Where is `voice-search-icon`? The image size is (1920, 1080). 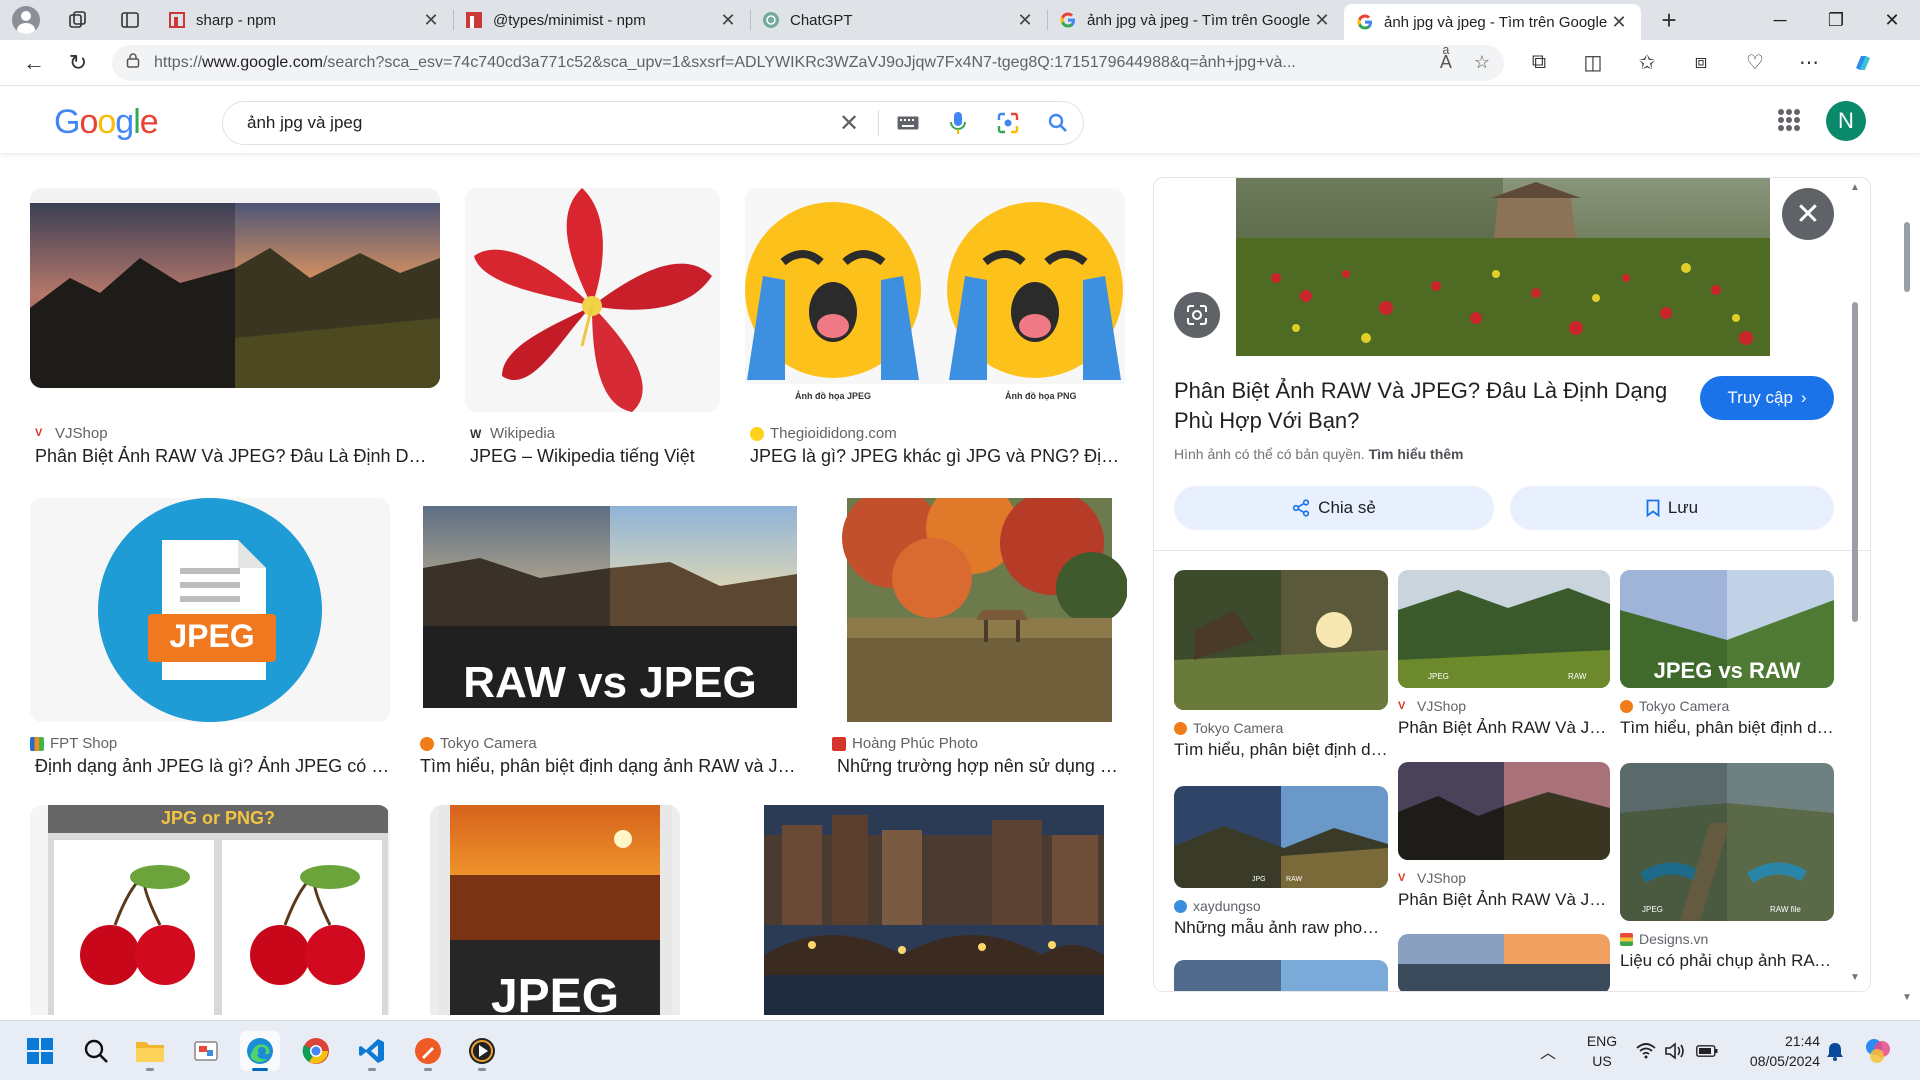 voice-search-icon is located at coordinates (958, 123).